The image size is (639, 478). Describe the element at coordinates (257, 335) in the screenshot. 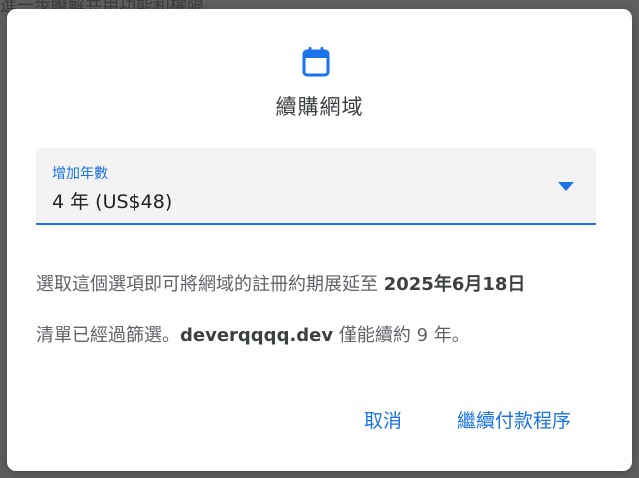

I see `domain-name: deverqqqq.dev` at that location.